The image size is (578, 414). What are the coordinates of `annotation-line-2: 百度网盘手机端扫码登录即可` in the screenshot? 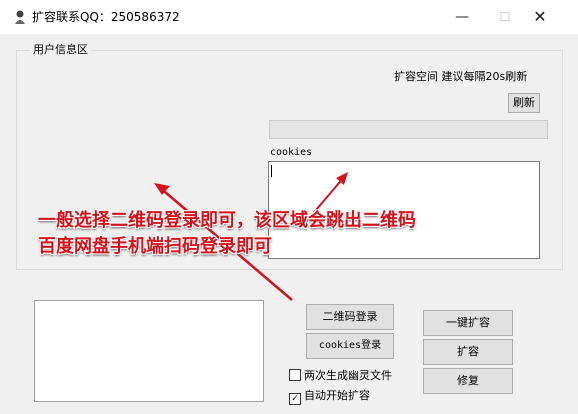 It's located at (155, 246).